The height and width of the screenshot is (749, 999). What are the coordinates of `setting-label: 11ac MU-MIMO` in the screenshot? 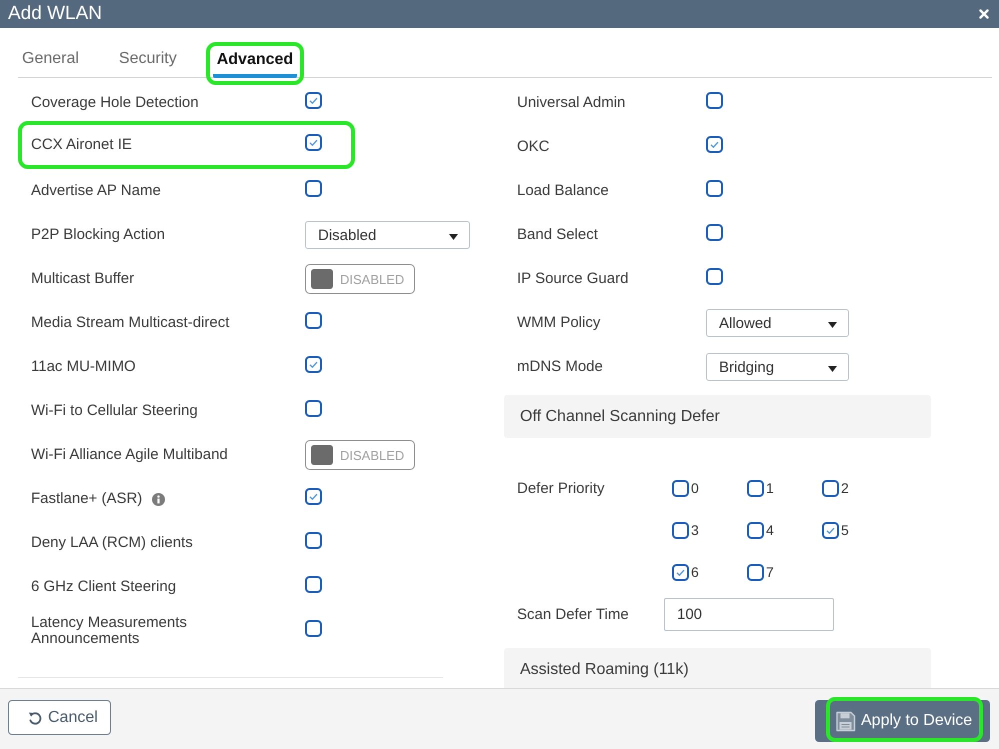 It's located at (83, 367).